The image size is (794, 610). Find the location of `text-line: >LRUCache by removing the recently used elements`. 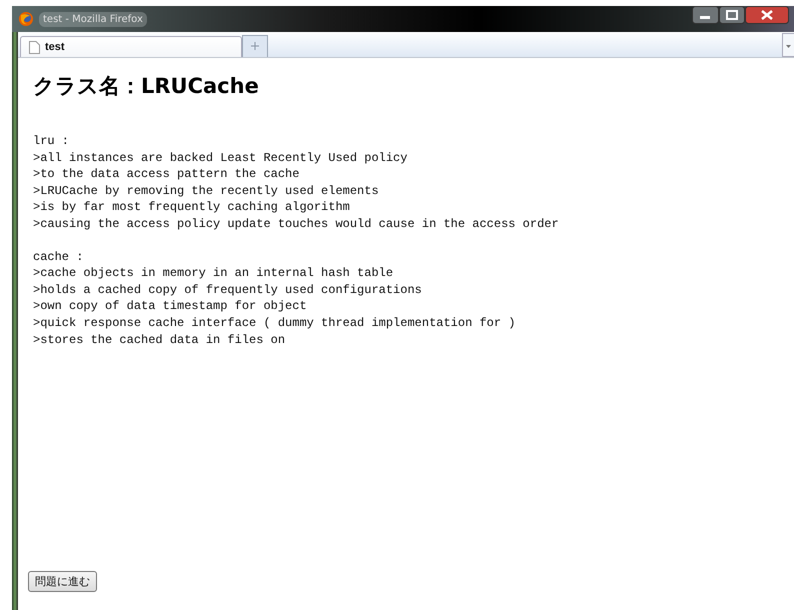

text-line: >LRUCache by removing the recently used elements is located at coordinates (206, 191).